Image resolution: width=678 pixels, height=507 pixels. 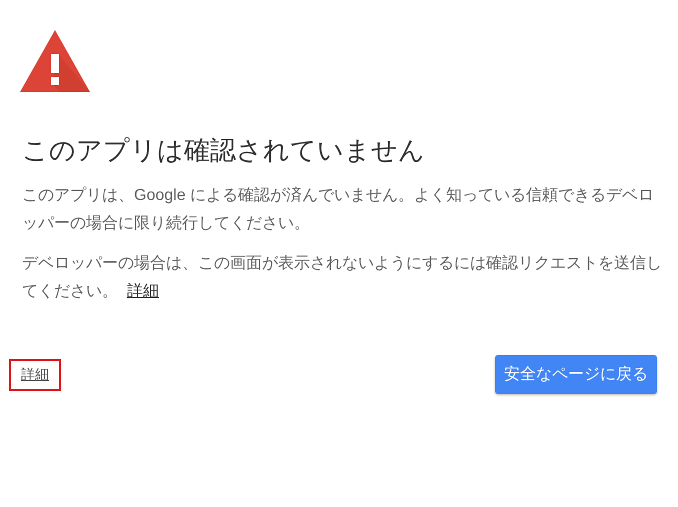 I want to click on message-text: このアプリは、Google による確認が済んでいません。よく知っている信頼できるデベロッパーの場合に限り続行してください。, so click(x=339, y=210).